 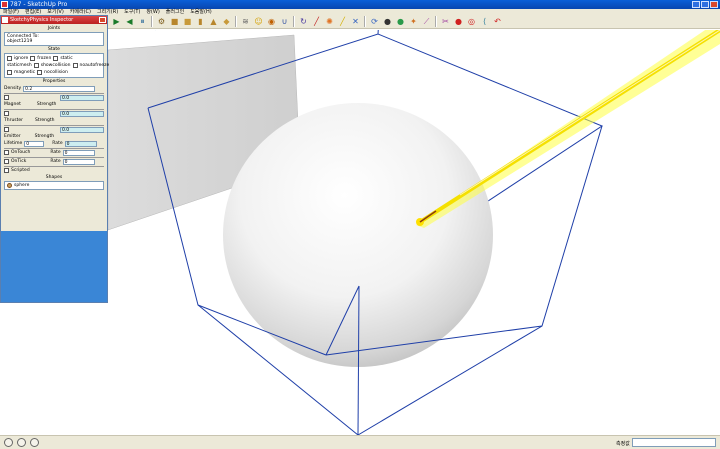 What do you see at coordinates (21, 152) in the screenshot?
I see `ontouch-label: OnTouch` at bounding box center [21, 152].